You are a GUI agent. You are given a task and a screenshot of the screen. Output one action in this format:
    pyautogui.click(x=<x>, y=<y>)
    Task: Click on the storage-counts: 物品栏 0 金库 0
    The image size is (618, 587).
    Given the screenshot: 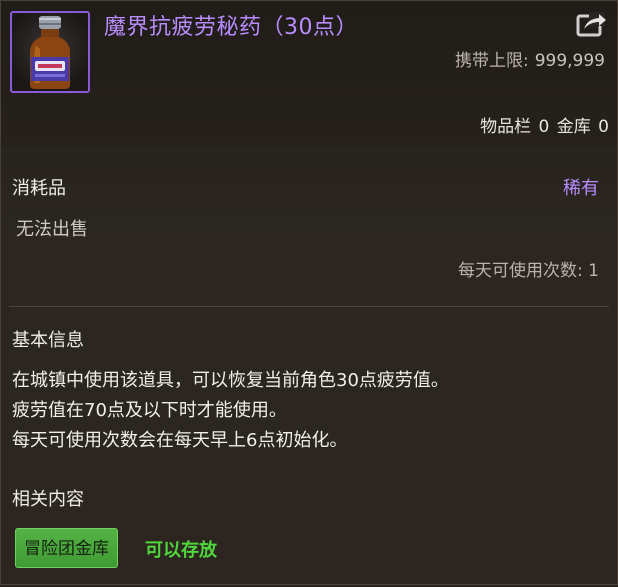 What is the action you would take?
    pyautogui.click(x=543, y=124)
    